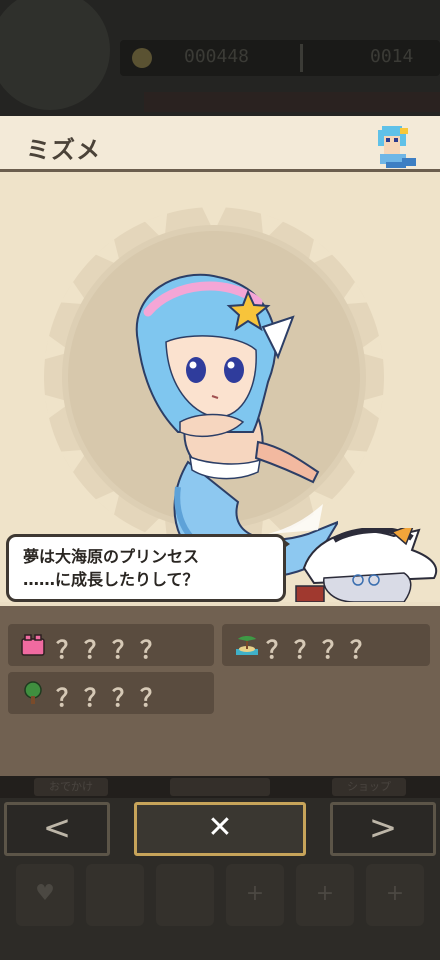  Describe the element at coordinates (111, 568) in the screenshot. I see `speech-text: 夢は大海原のプリンセス ……に成長したりして？` at that location.